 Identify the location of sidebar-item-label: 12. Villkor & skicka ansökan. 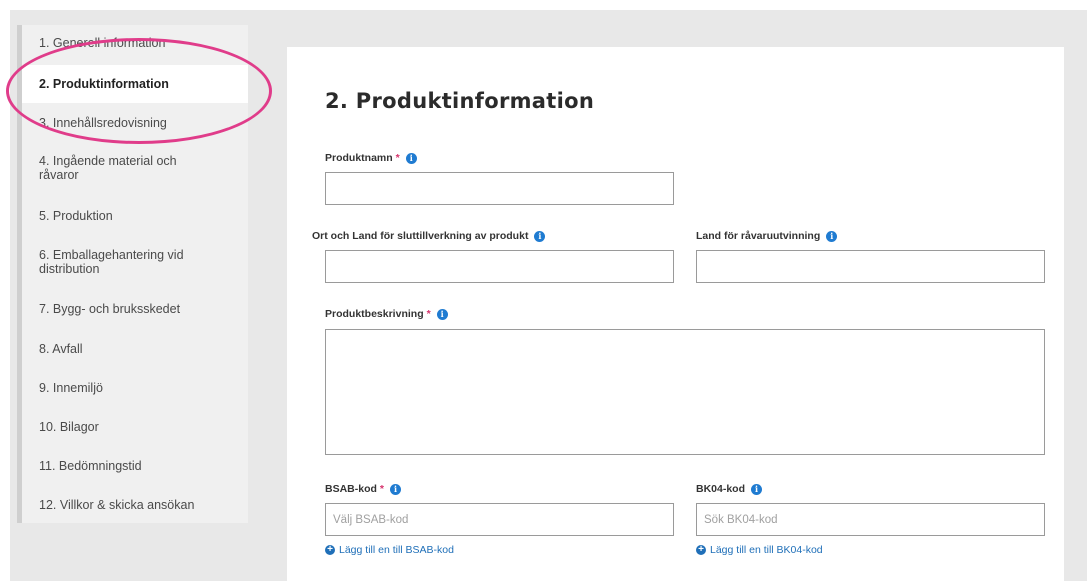
(117, 505).